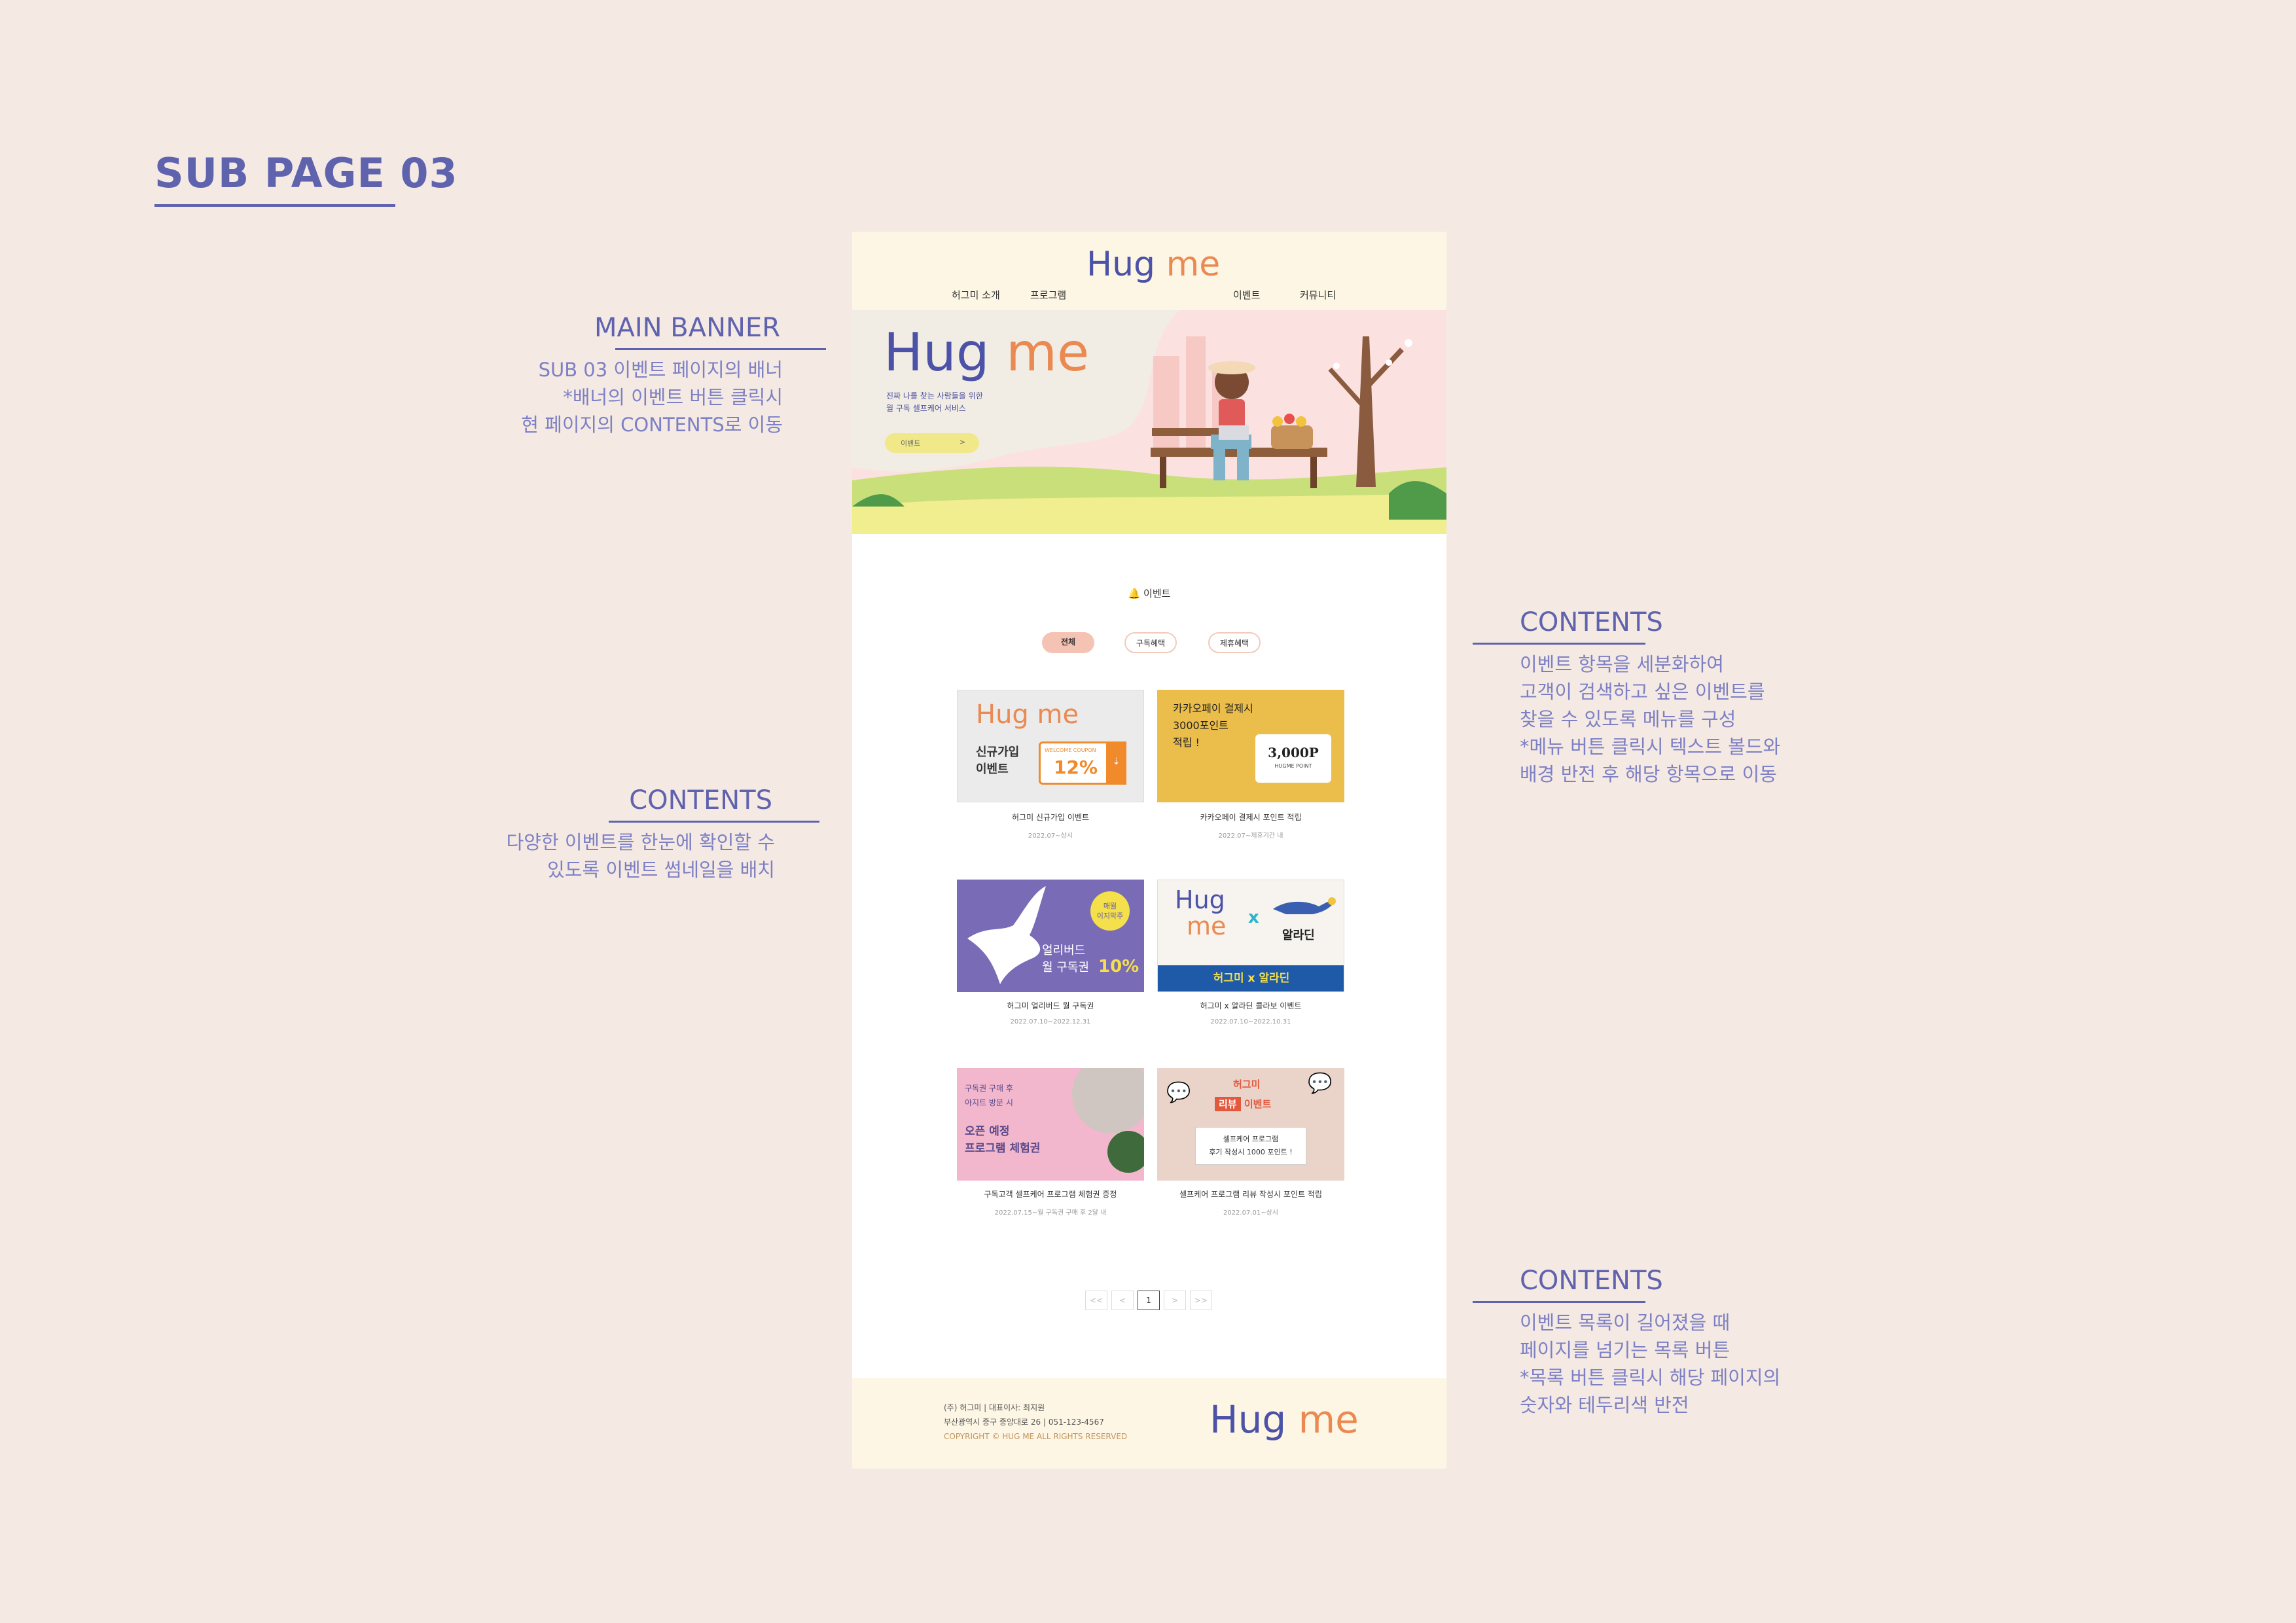 Image resolution: width=2296 pixels, height=1623 pixels. What do you see at coordinates (1024, 1422) in the screenshot?
I see `footer-line: 부산광역시 중구 중앙대로 26 | 051-123-4567` at bounding box center [1024, 1422].